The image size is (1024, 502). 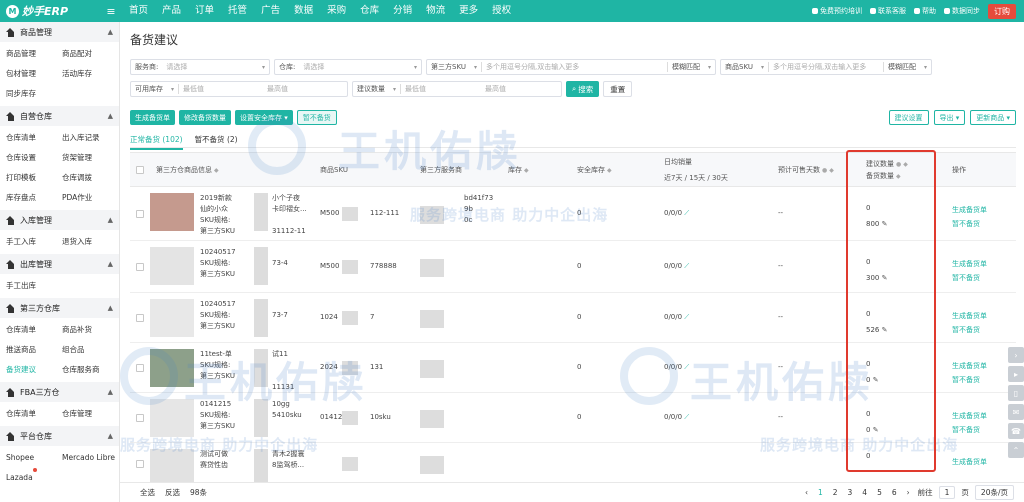 What do you see at coordinates (826, 67) in the screenshot?
I see `goods-sku-filter: 商品SKU ▾ 多个用逗号分隔,双击输入更多 模糊匹配 ▾` at bounding box center [826, 67].